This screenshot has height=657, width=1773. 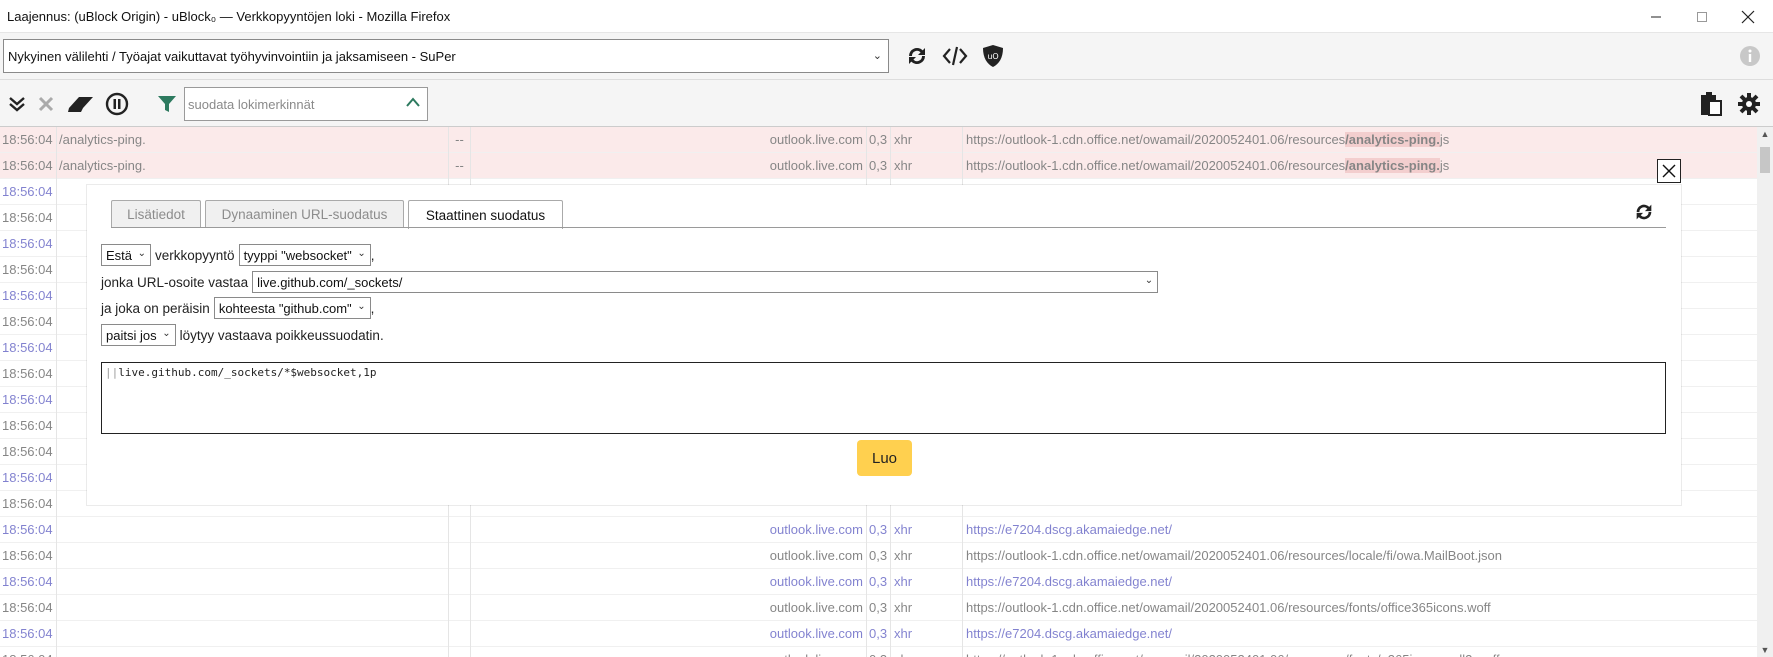 I want to click on scrollbar-thumb, so click(x=1765, y=160).